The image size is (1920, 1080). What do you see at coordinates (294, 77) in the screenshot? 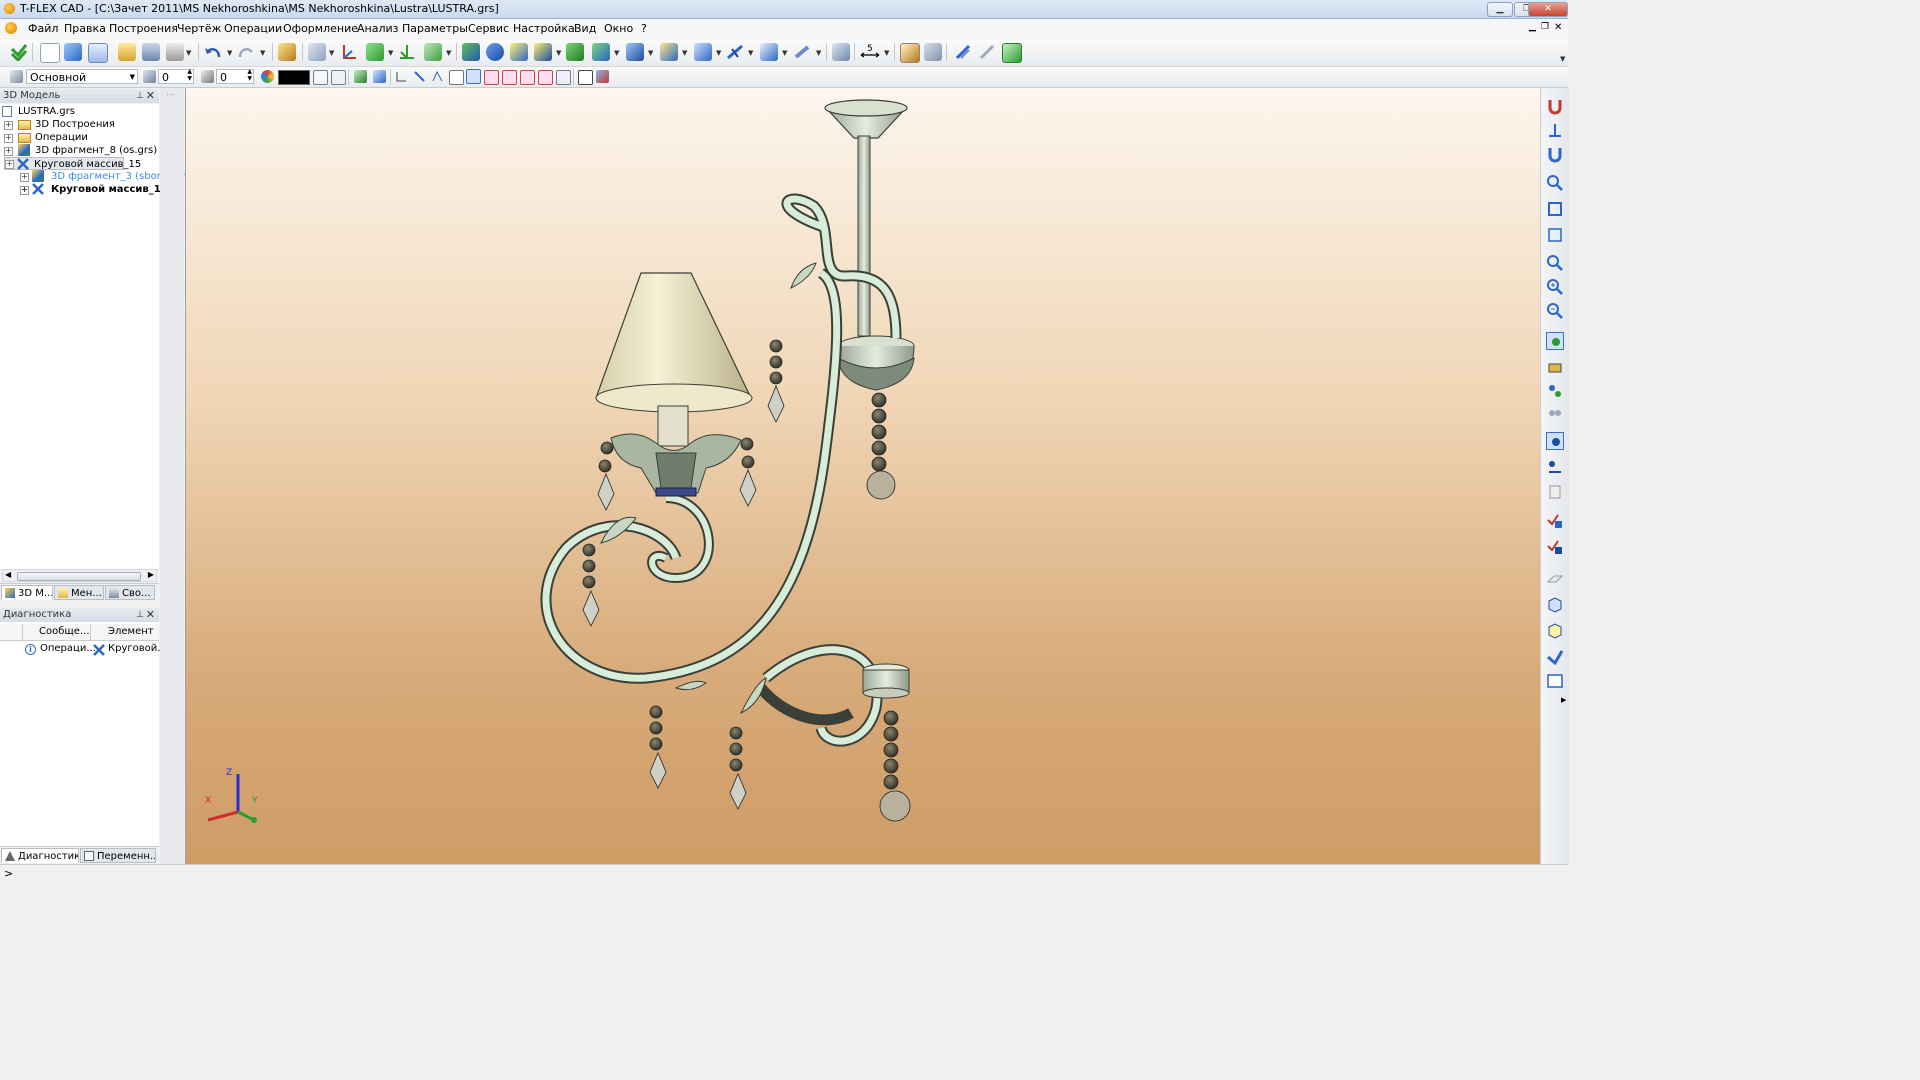
I see `color-swatch` at bounding box center [294, 77].